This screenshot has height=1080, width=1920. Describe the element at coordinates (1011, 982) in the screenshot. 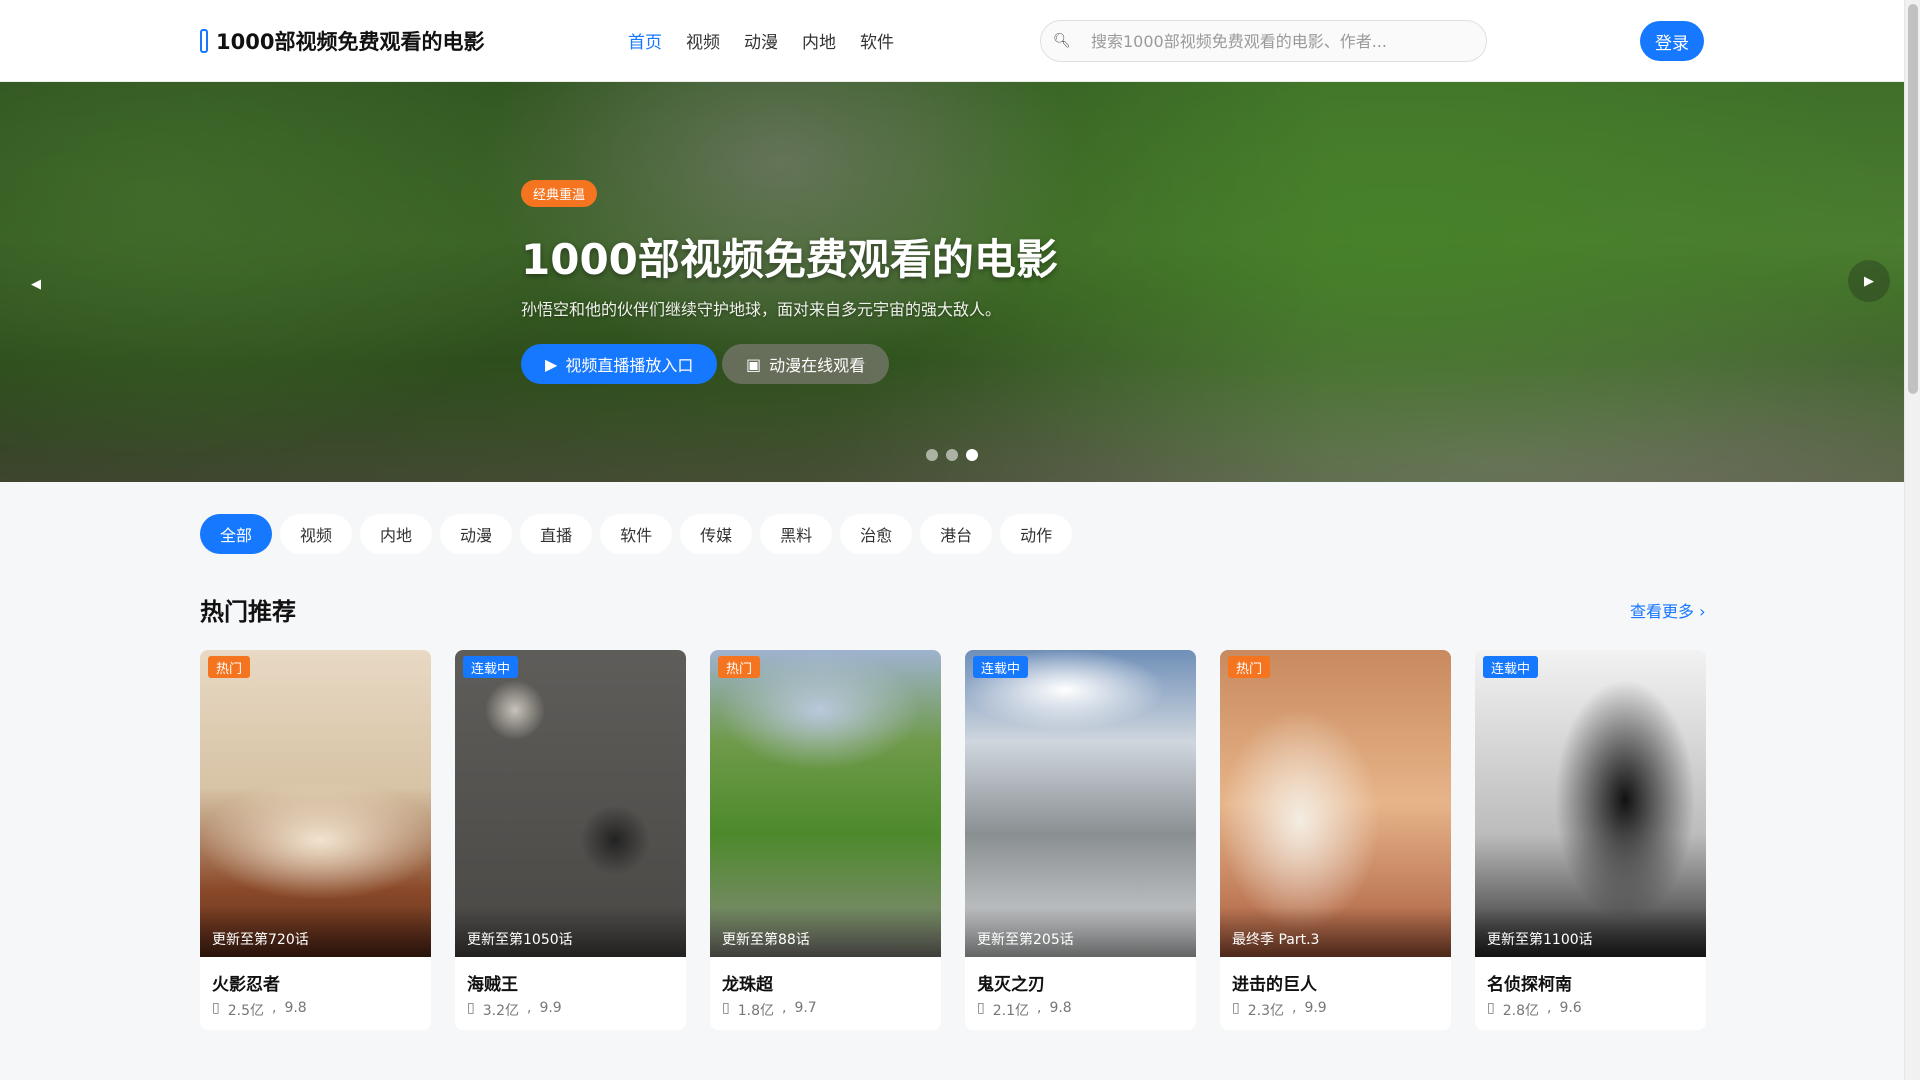

I see `card-title: 鬼灭之刃` at that location.